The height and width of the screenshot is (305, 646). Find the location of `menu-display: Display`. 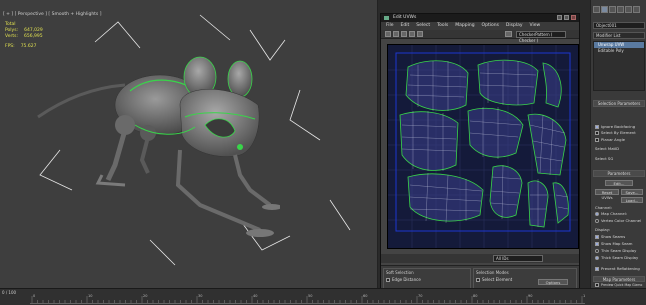

menu-display: Display is located at coordinates (514, 26).